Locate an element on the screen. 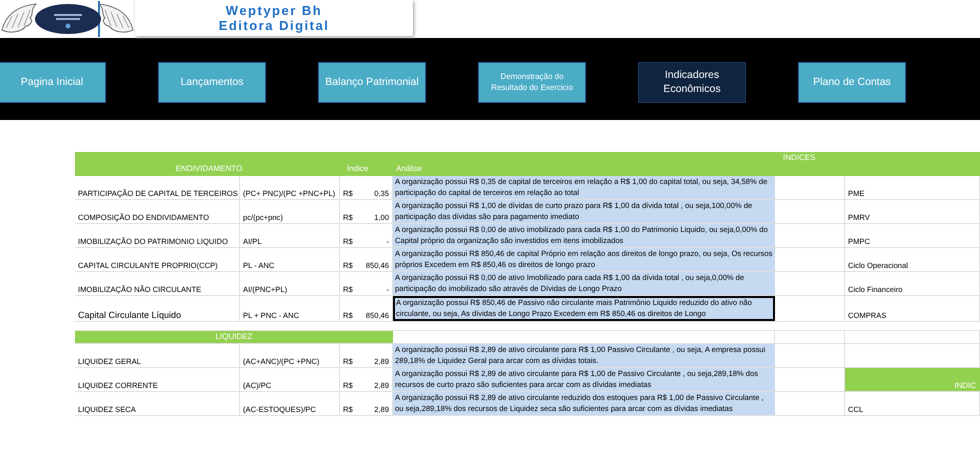 Image resolution: width=980 pixels, height=454 pixels. section-header: LIQUIDEZ is located at coordinates (234, 337).